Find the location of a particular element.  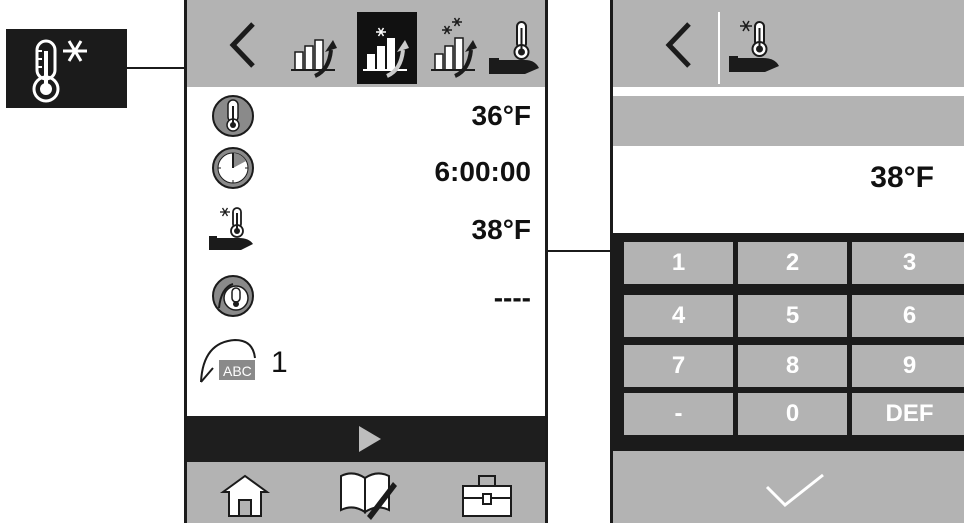

key-5: 5 is located at coordinates (792, 316).